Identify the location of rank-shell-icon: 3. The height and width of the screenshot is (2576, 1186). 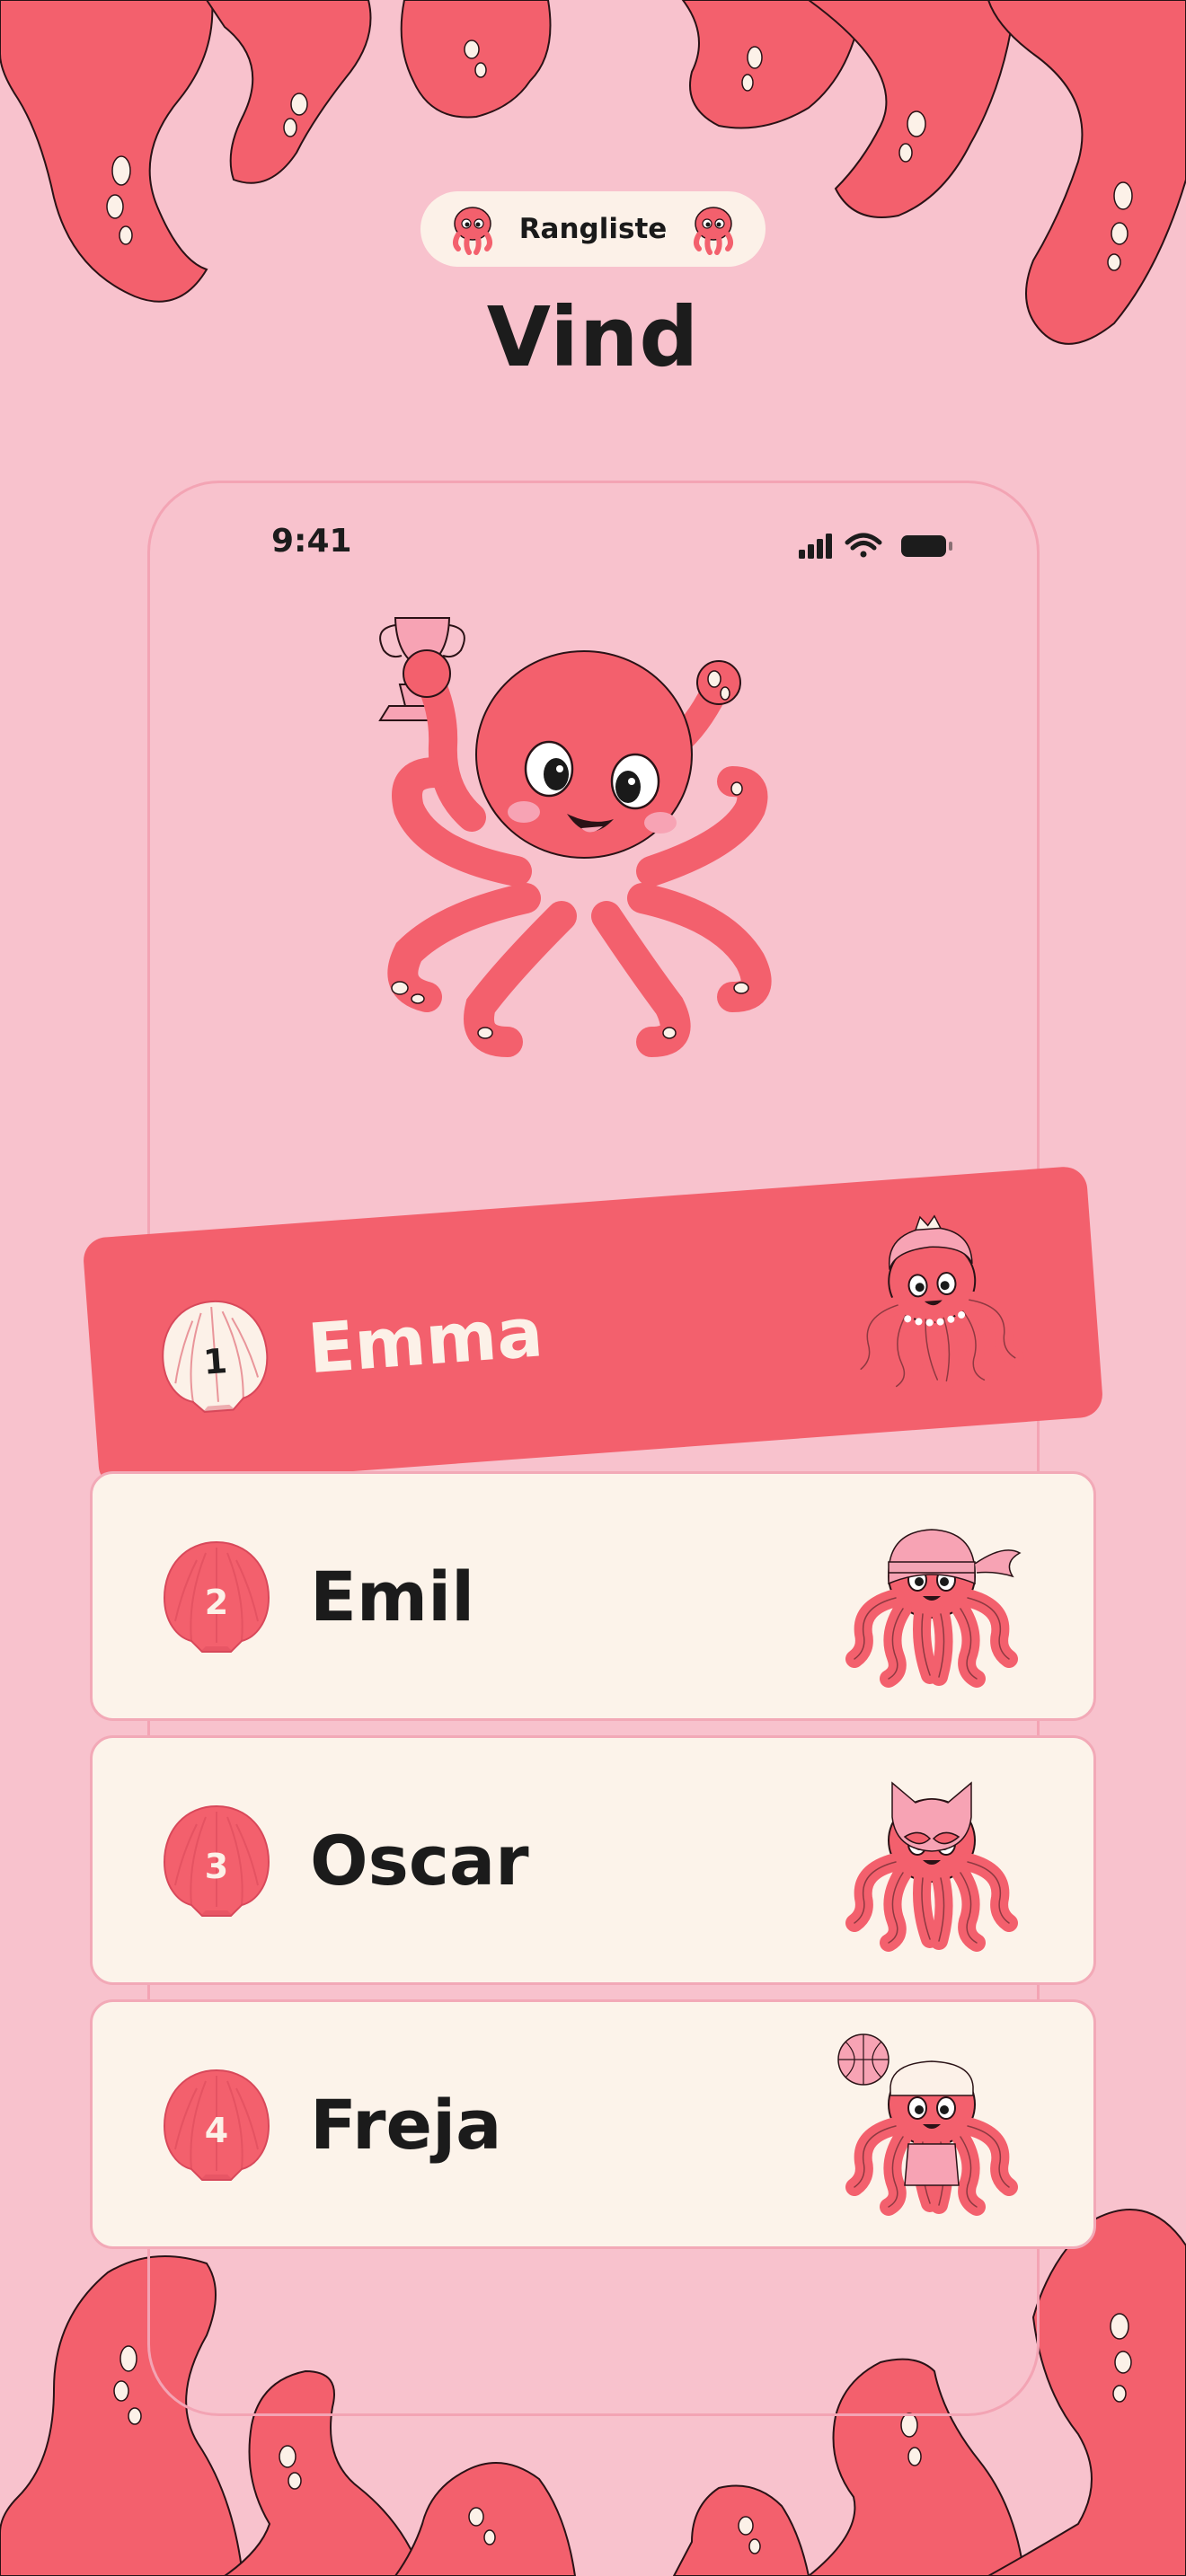
(216, 1860).